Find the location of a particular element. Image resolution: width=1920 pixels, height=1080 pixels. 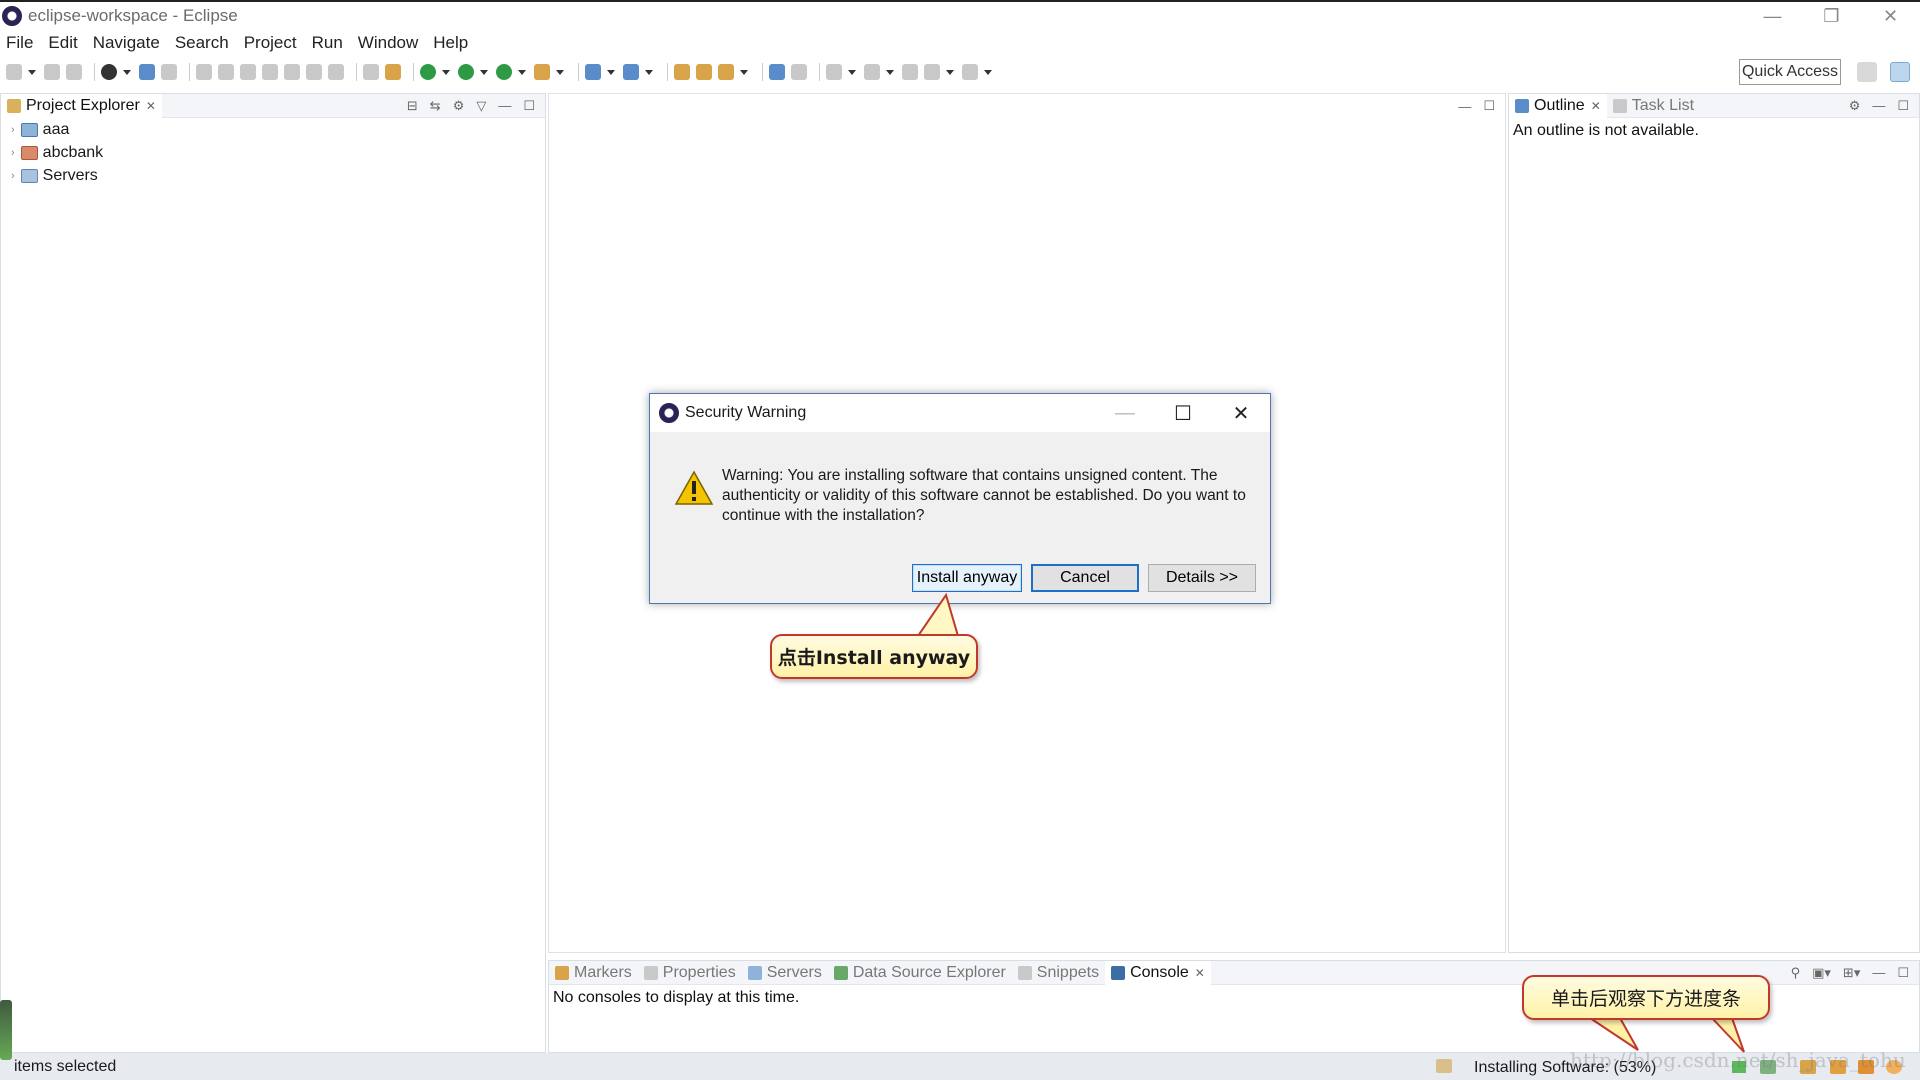

skip-breakpoints-icon is located at coordinates (109, 72).